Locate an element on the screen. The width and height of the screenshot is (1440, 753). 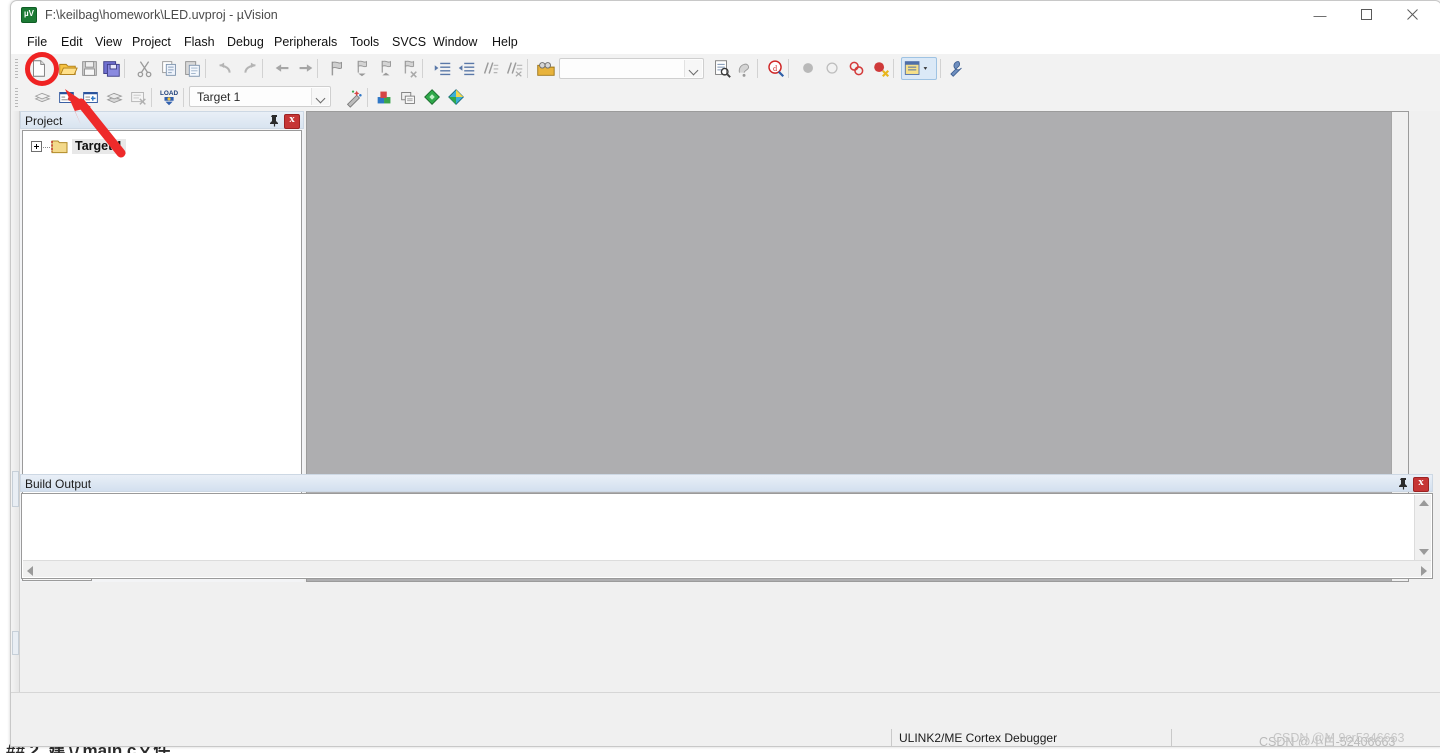
cut-button is located at coordinates (144, 68).